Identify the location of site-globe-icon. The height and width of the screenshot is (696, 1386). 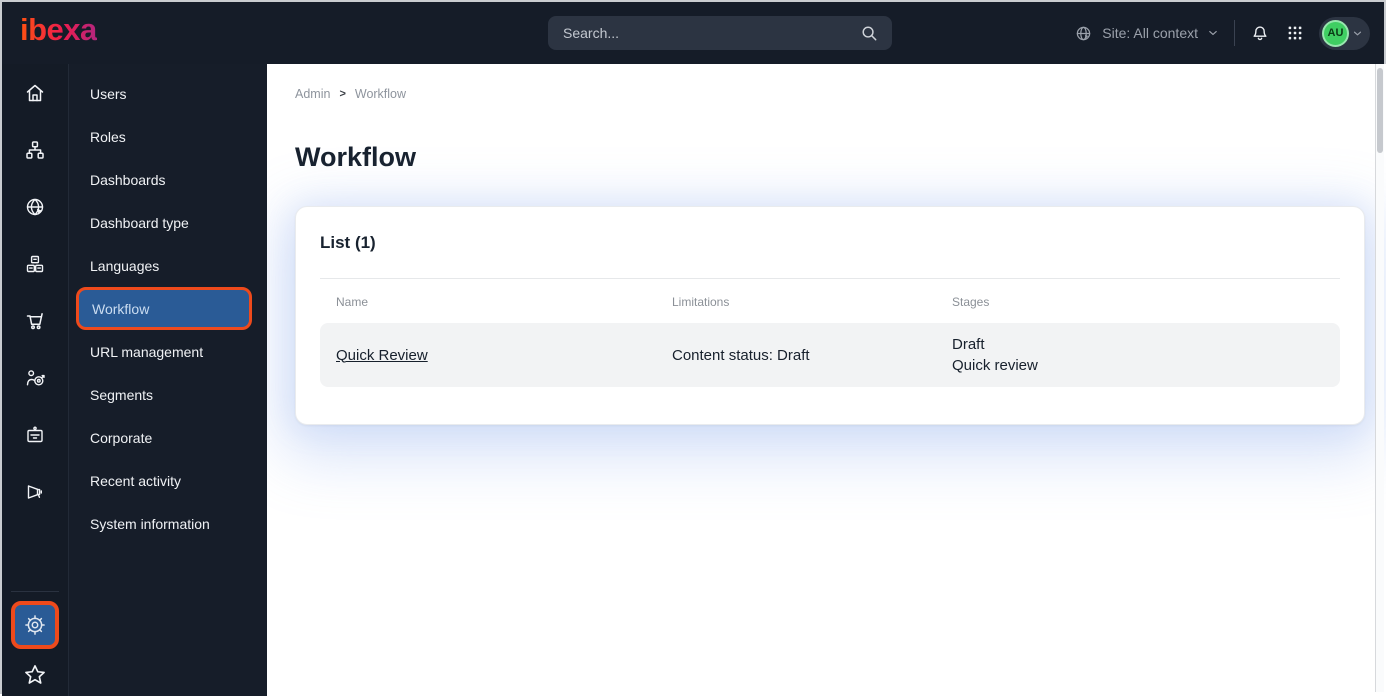
(35, 207).